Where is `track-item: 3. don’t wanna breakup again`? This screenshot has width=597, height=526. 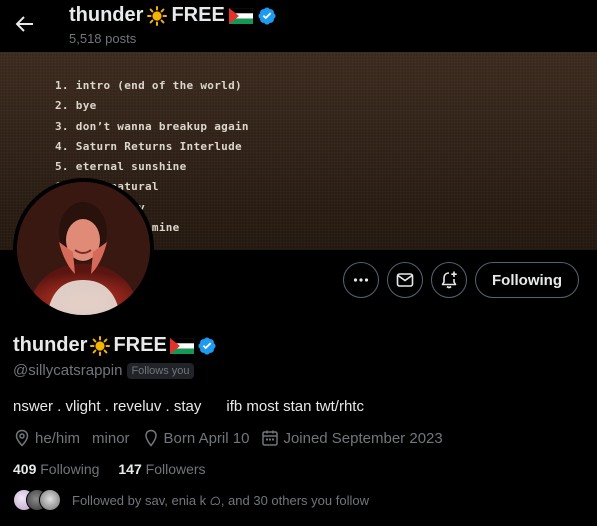
track-item: 3. don’t wanna breakup again is located at coordinates (152, 126).